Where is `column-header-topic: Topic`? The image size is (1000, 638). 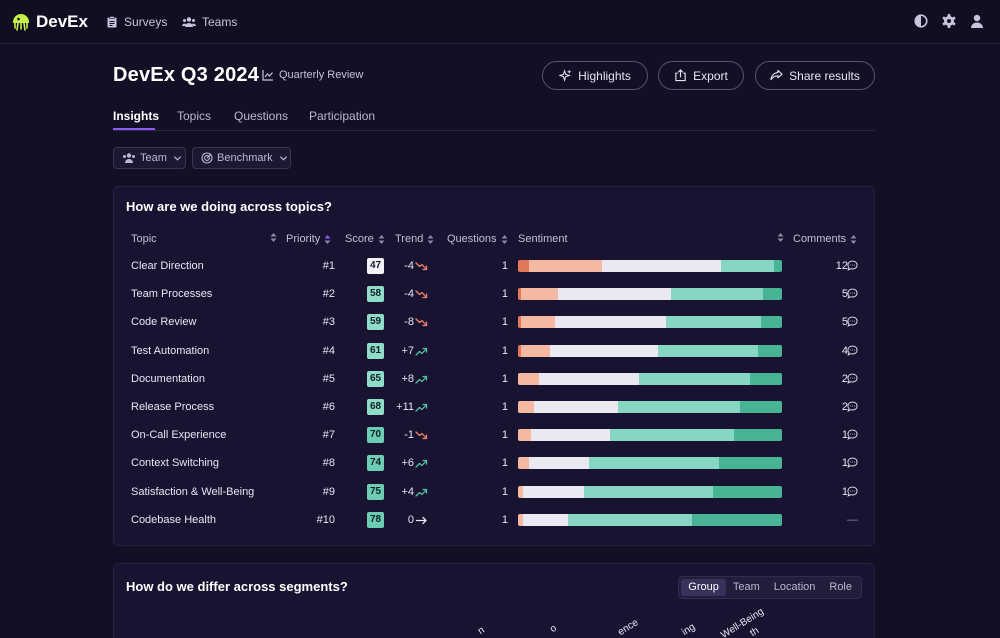 column-header-topic: Topic is located at coordinates (144, 239).